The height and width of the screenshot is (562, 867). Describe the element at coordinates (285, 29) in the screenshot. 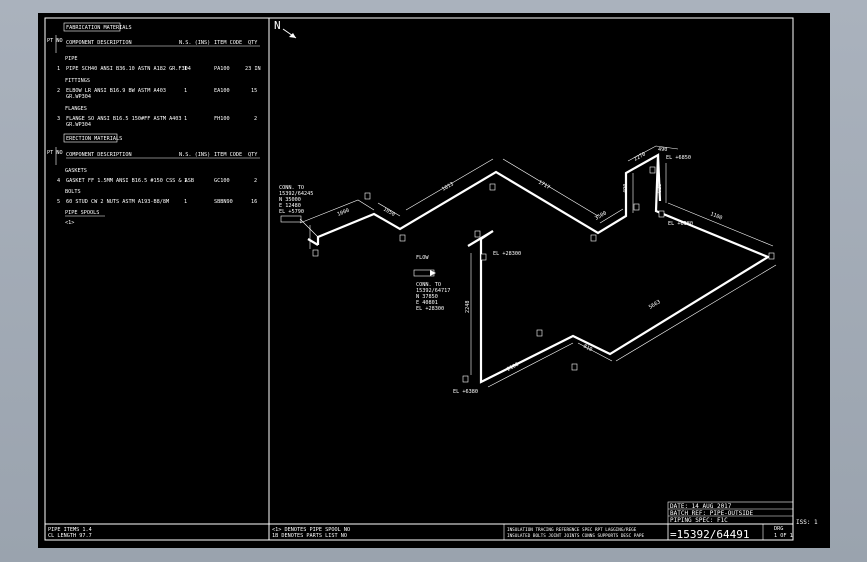

I see `north-arrow: N` at that location.